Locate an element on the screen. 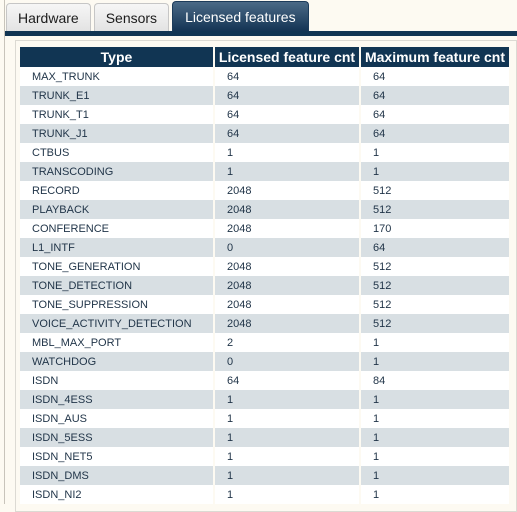 This screenshot has width=517, height=512. column-header-type: Type is located at coordinates (116, 57).